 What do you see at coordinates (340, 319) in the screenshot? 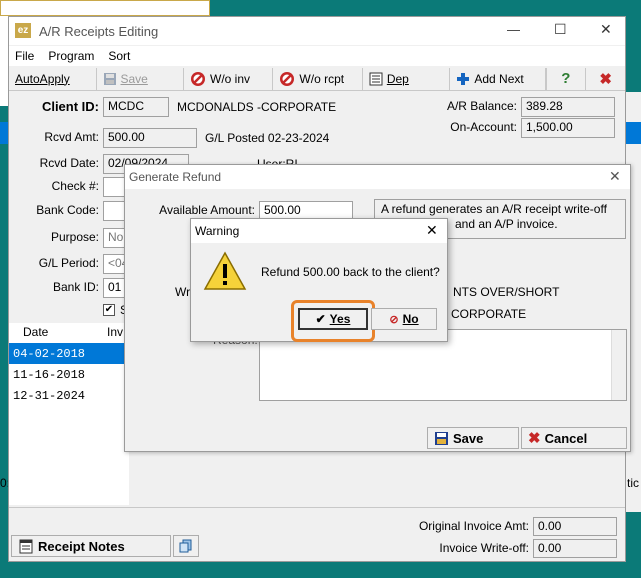
I see `yes-label: Yes` at bounding box center [340, 319].